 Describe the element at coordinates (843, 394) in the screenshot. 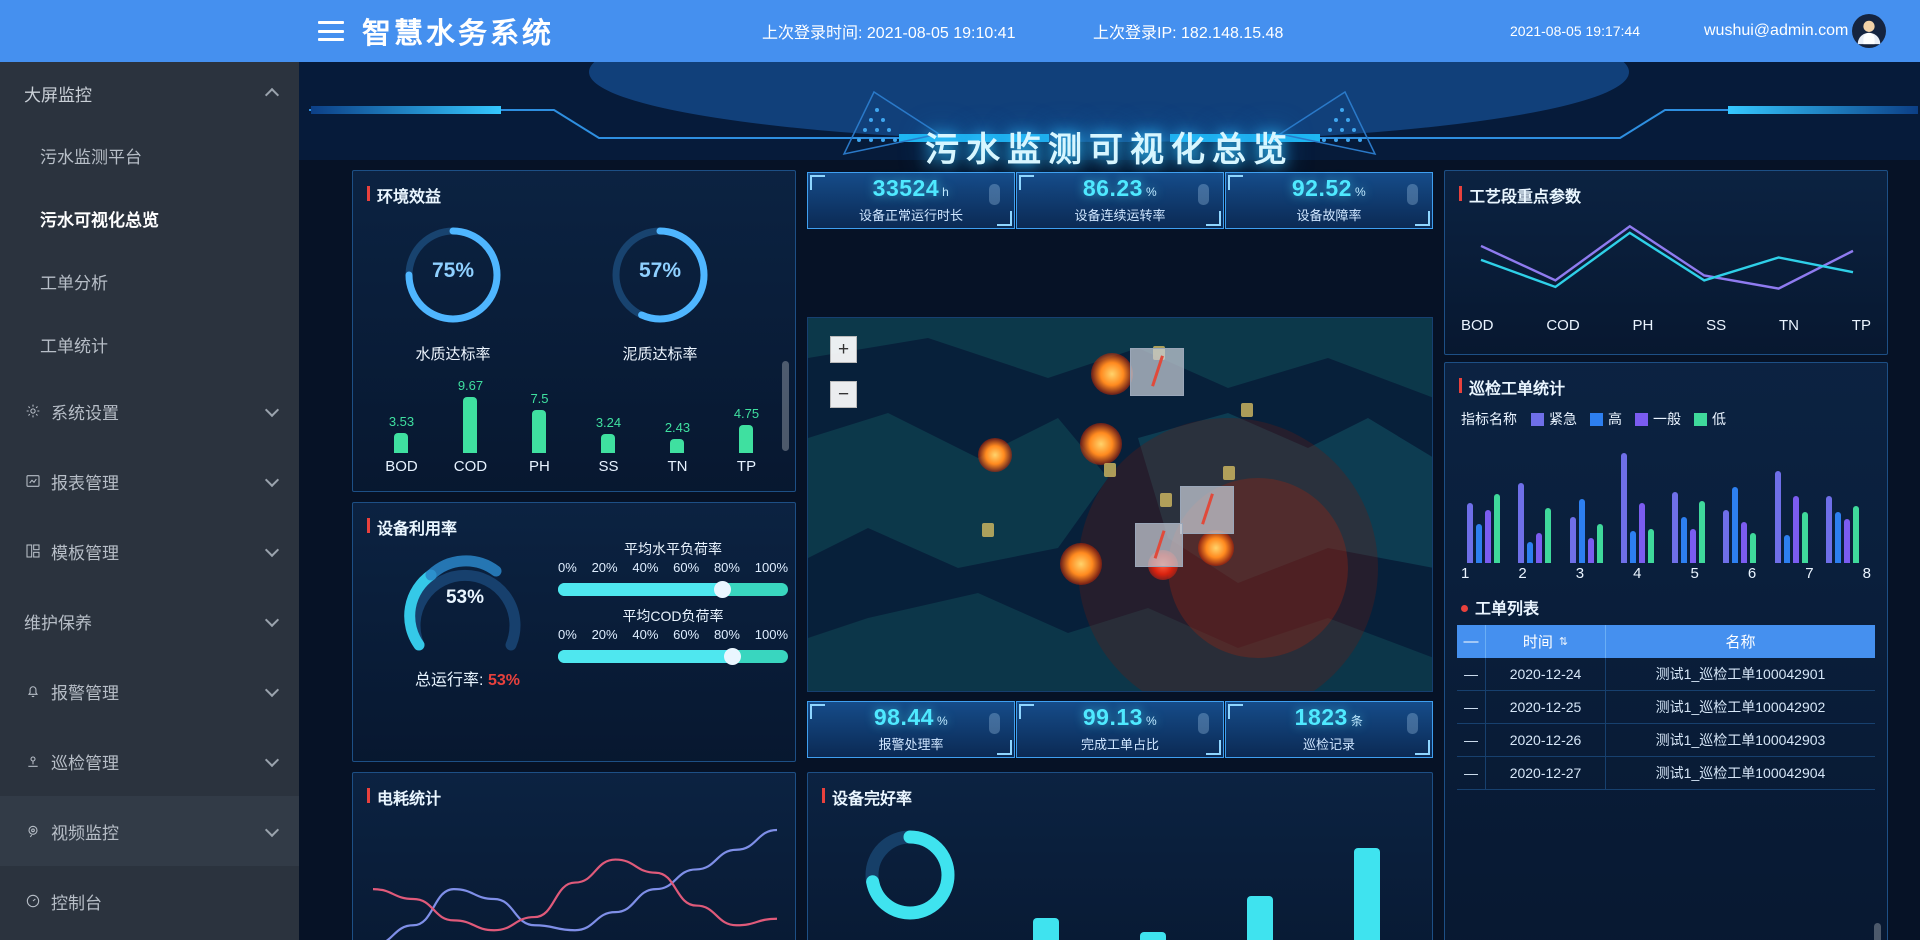

I see `map-zoom-out-button: −` at that location.